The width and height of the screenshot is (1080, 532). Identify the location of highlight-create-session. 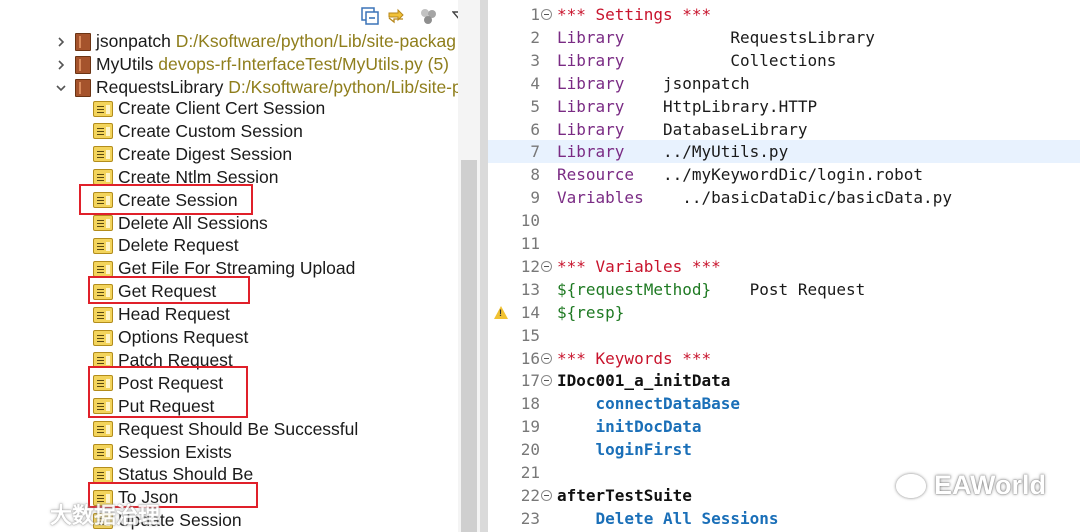
(166, 199).